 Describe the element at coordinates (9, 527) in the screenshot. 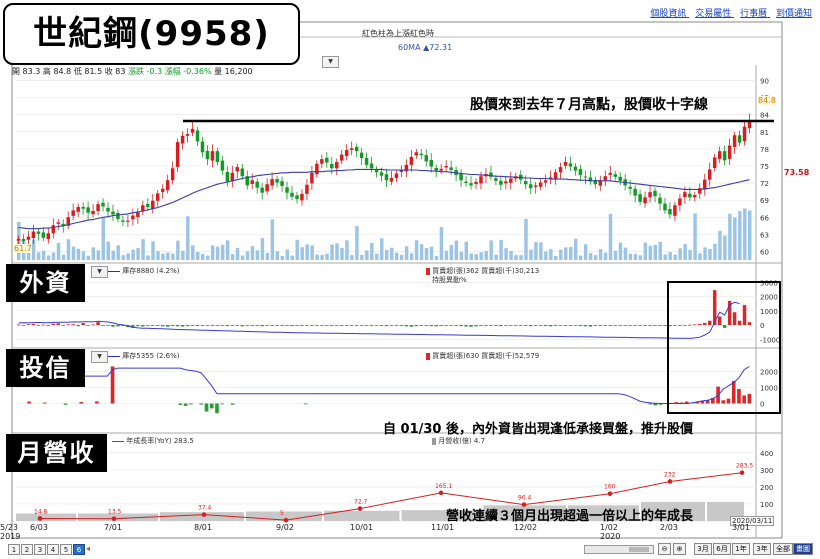

I see `x-axis-label: 5/23` at that location.